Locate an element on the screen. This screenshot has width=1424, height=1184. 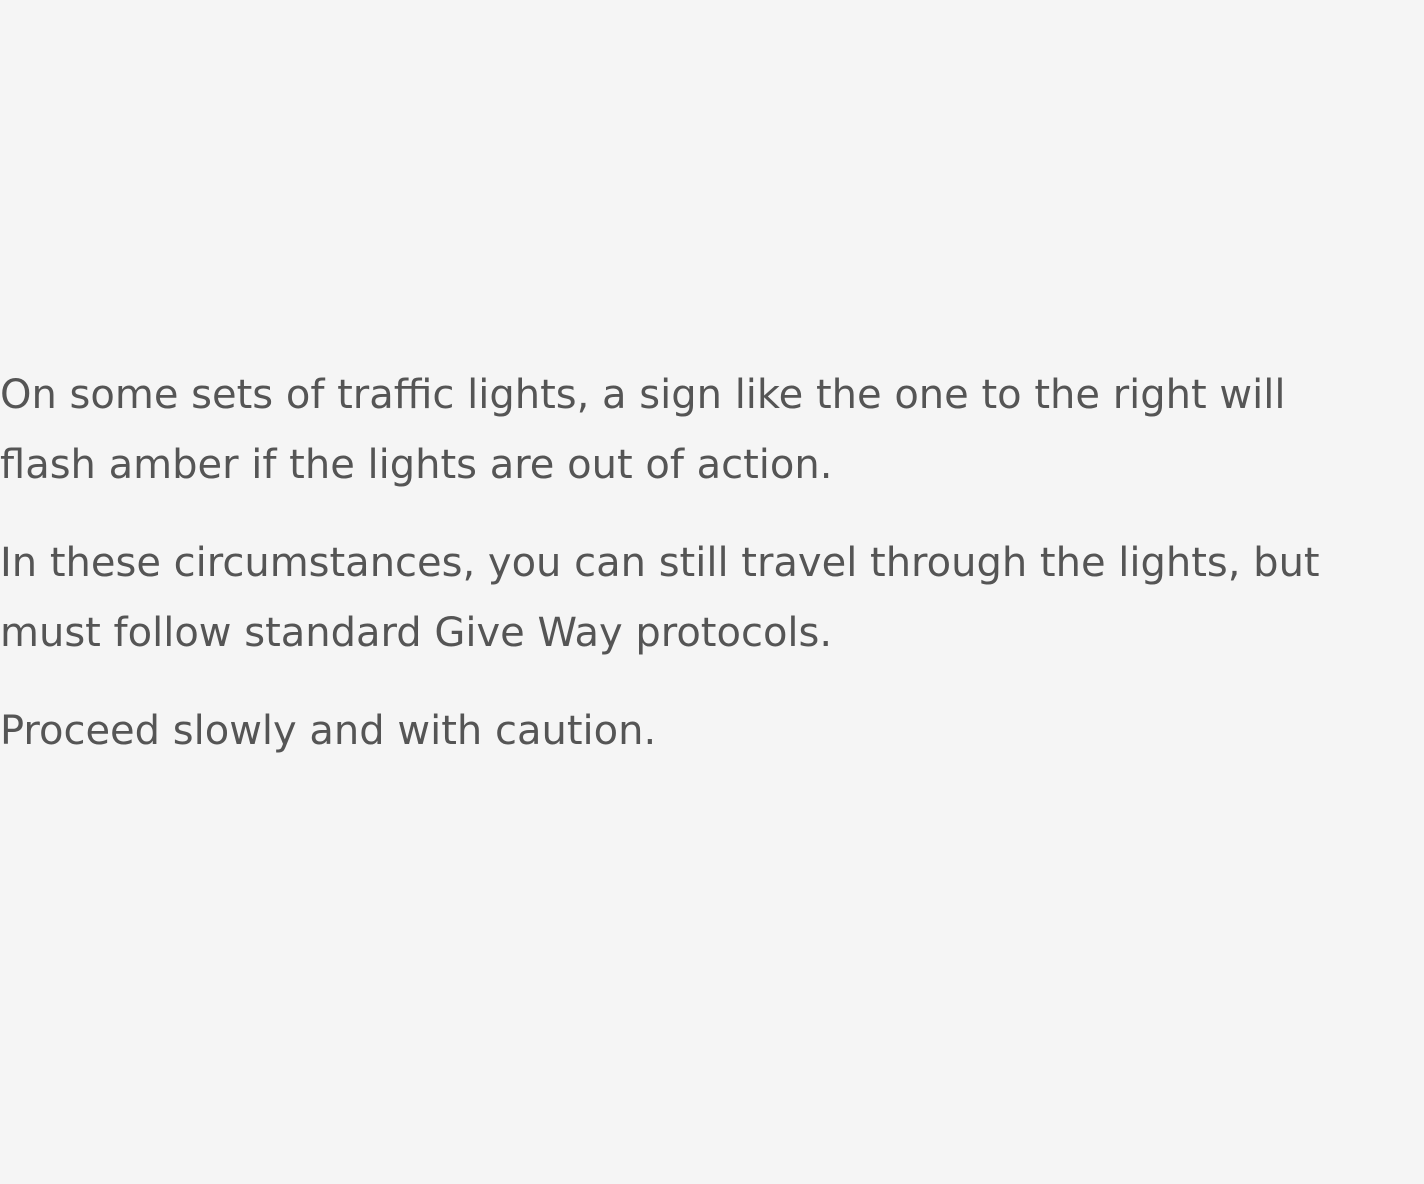
paragraph-caution: Proceed slowly and with caution. is located at coordinates (328, 731).